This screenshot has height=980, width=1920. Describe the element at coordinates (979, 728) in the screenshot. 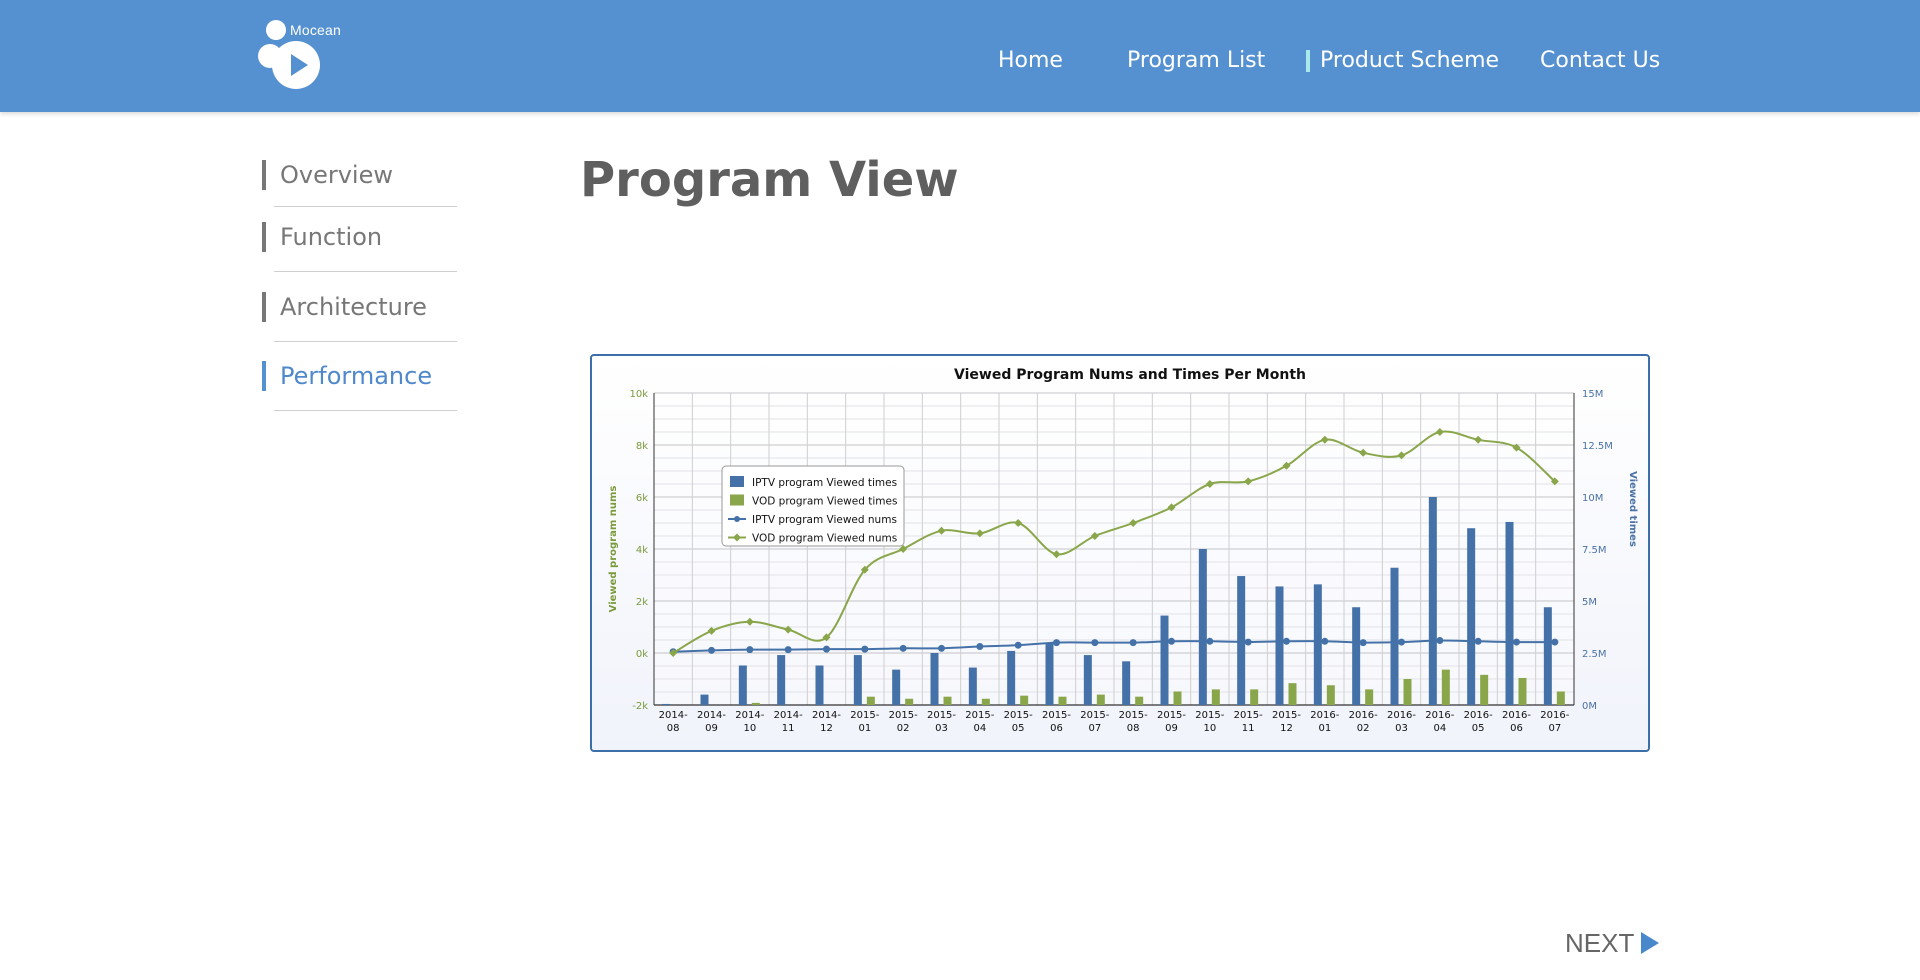

I see `x-tick-label: 04` at that location.